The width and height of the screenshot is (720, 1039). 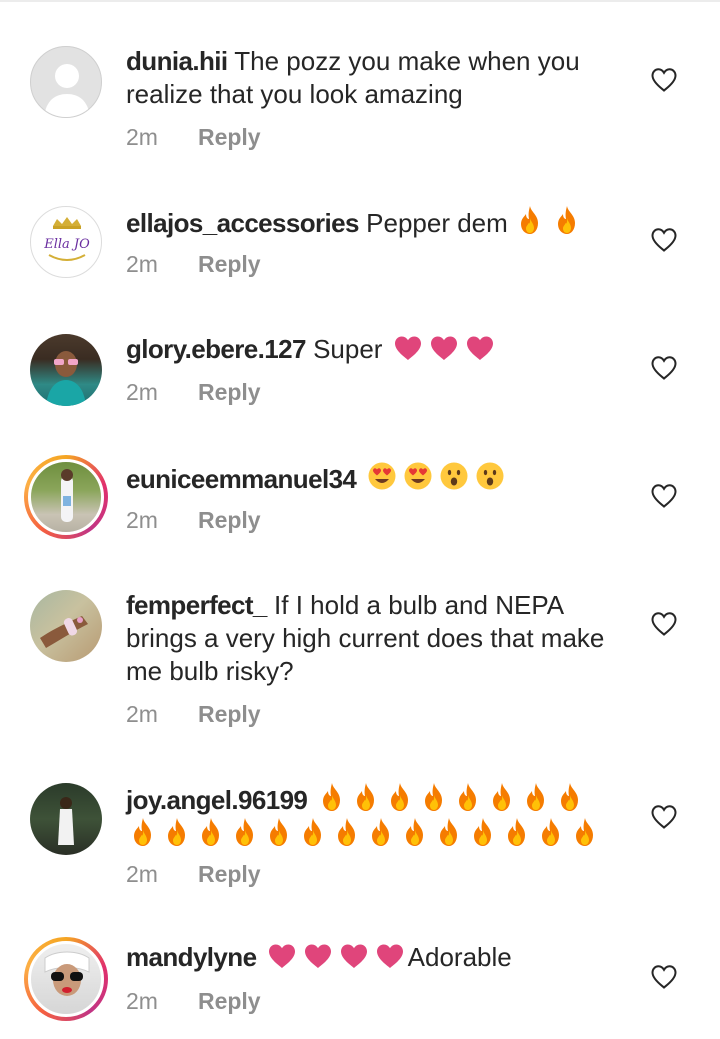 I want to click on comment-text: euniceemmanuel34, so click(x=371, y=478).